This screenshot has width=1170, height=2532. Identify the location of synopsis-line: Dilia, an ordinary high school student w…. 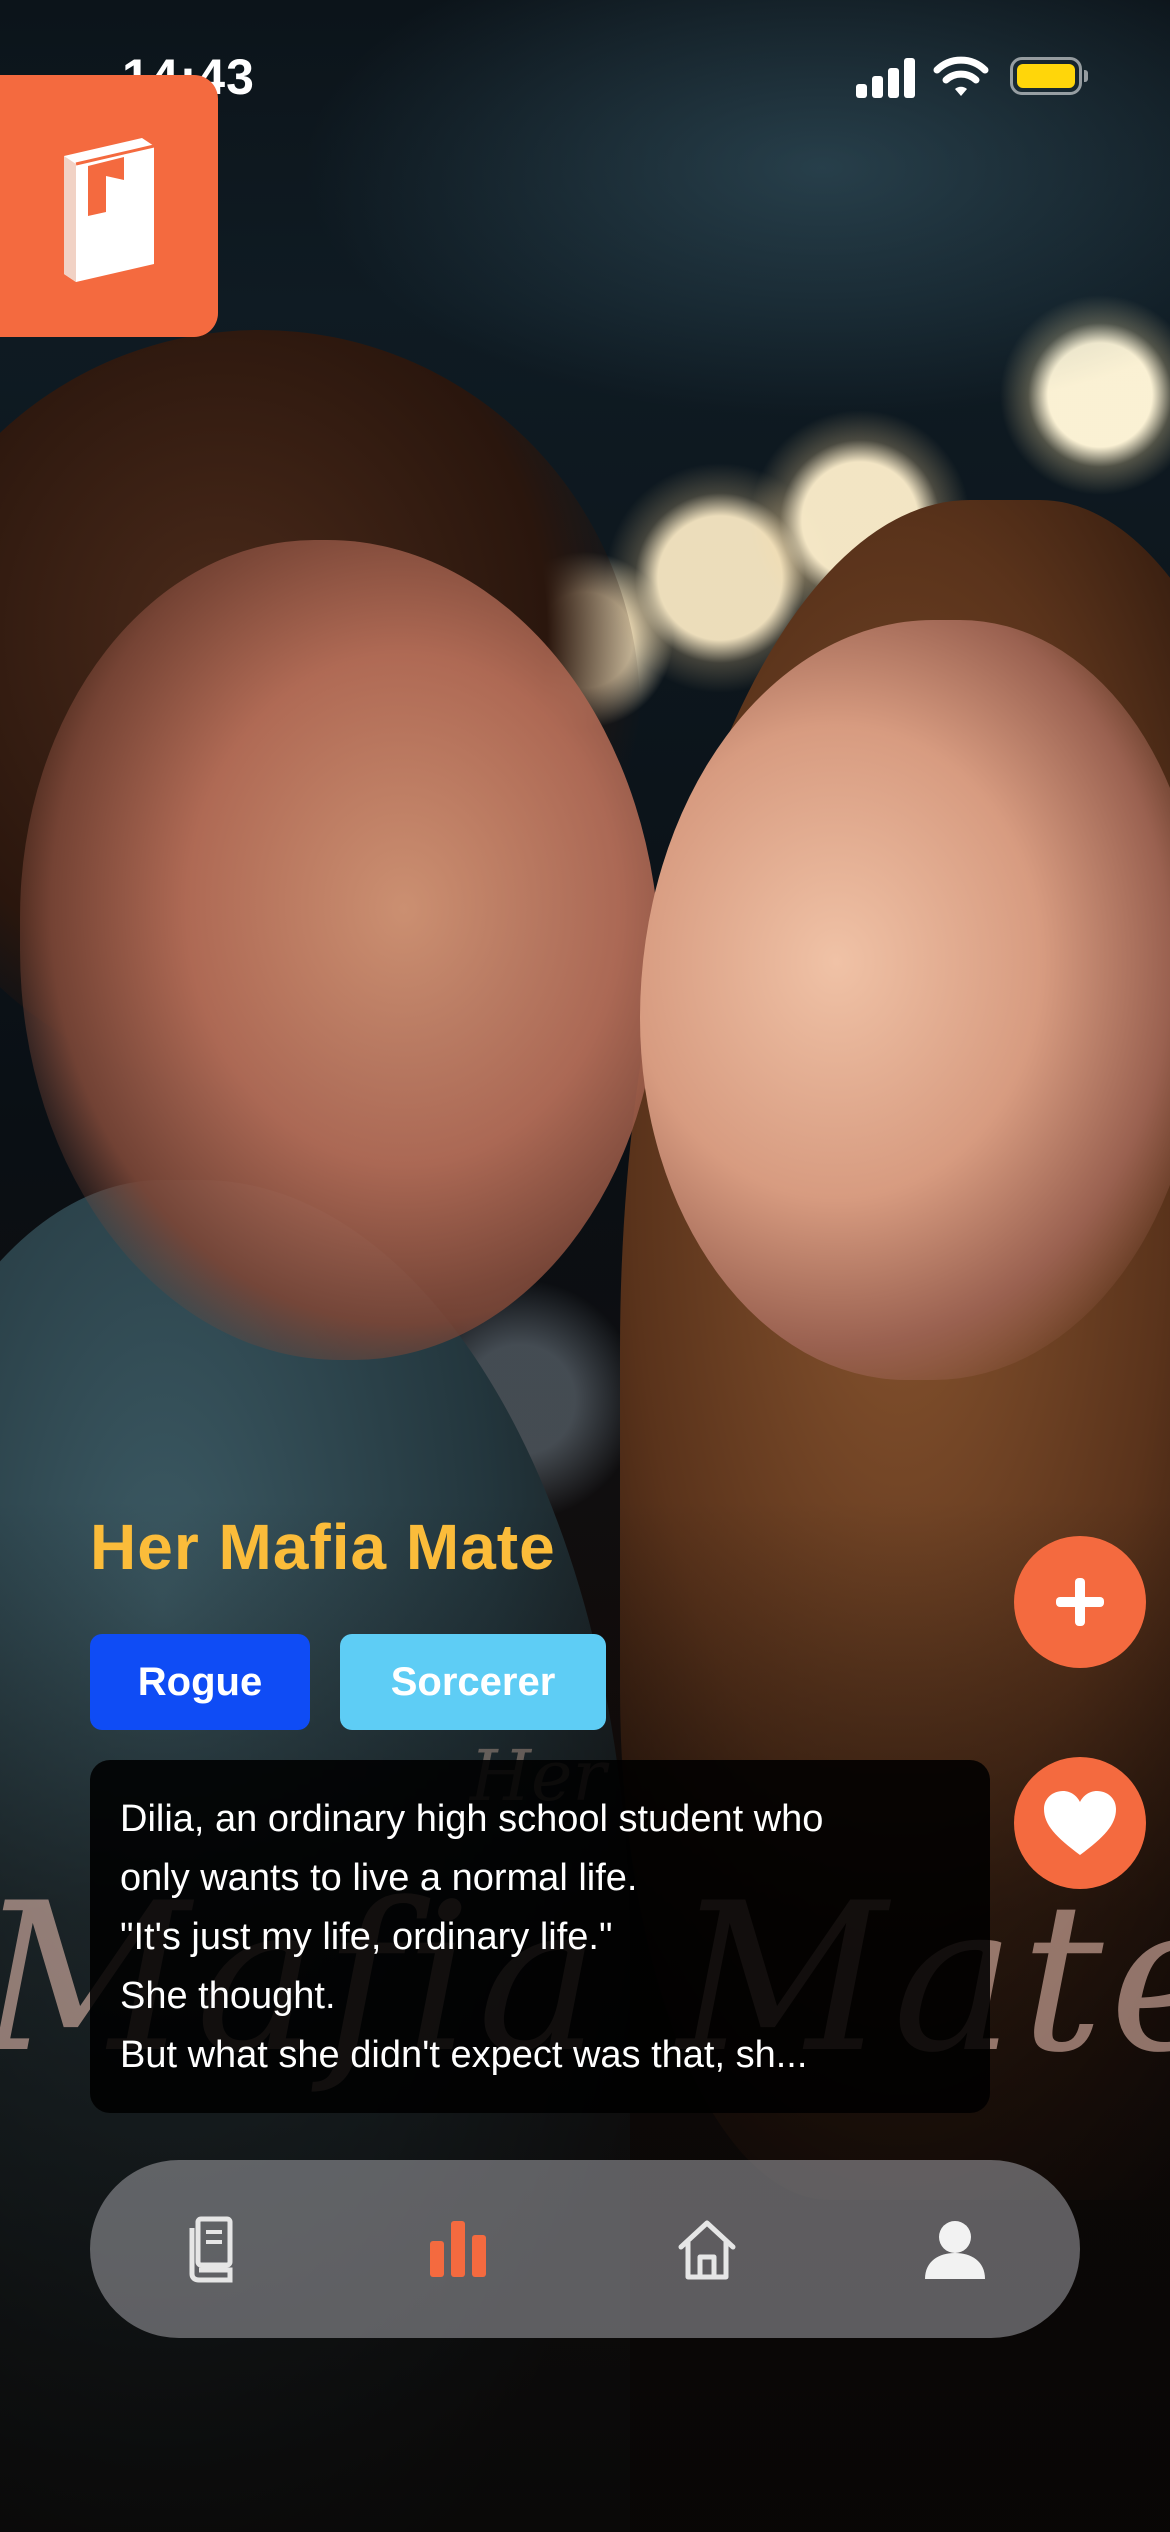
(472, 1819).